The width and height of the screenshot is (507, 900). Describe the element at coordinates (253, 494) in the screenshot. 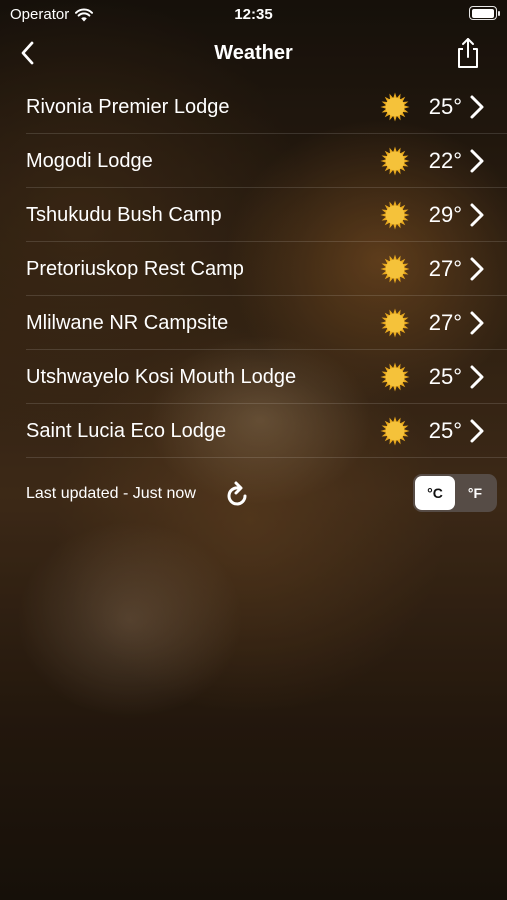

I see `footer-bar: Last updated - Just now °C °F` at that location.